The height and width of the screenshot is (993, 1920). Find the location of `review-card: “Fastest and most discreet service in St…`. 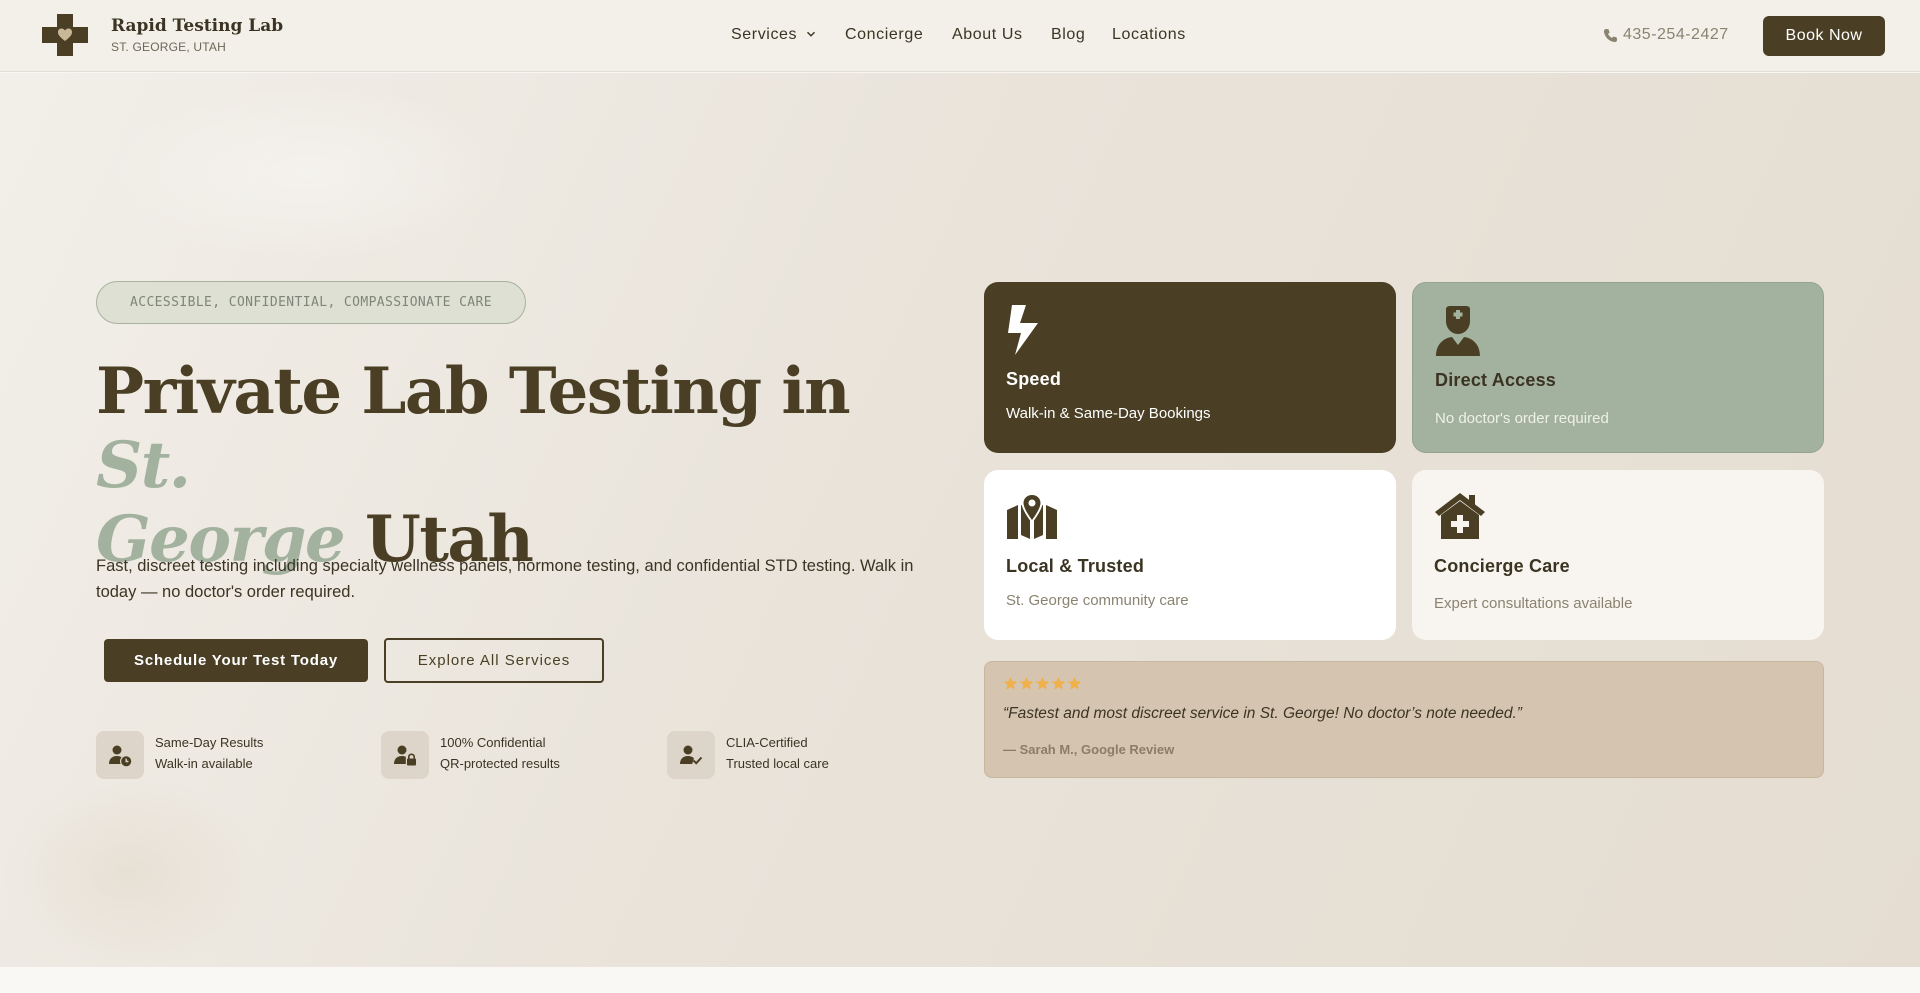

review-card: “Fastest and most discreet service in St… is located at coordinates (1404, 719).